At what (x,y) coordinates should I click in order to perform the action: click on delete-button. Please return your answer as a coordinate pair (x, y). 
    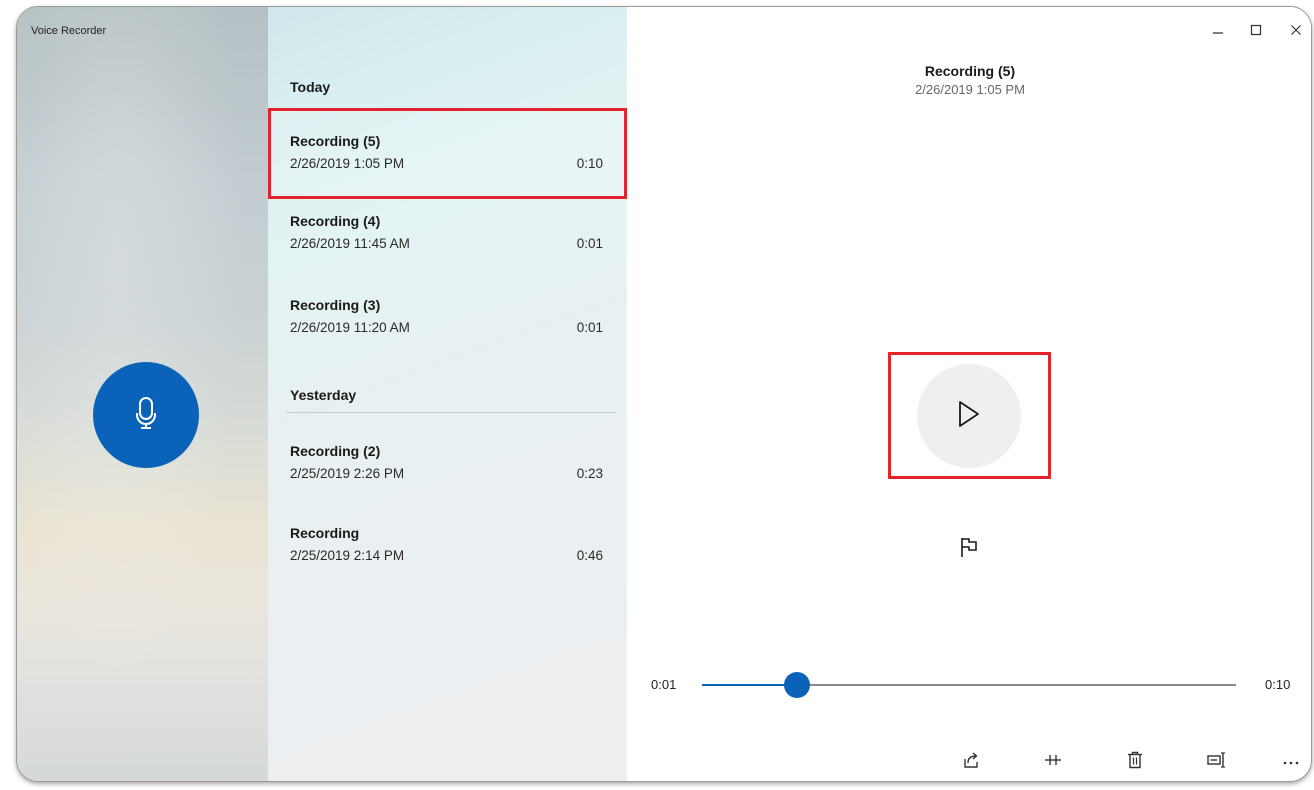
    Looking at the image, I should click on (1135, 762).